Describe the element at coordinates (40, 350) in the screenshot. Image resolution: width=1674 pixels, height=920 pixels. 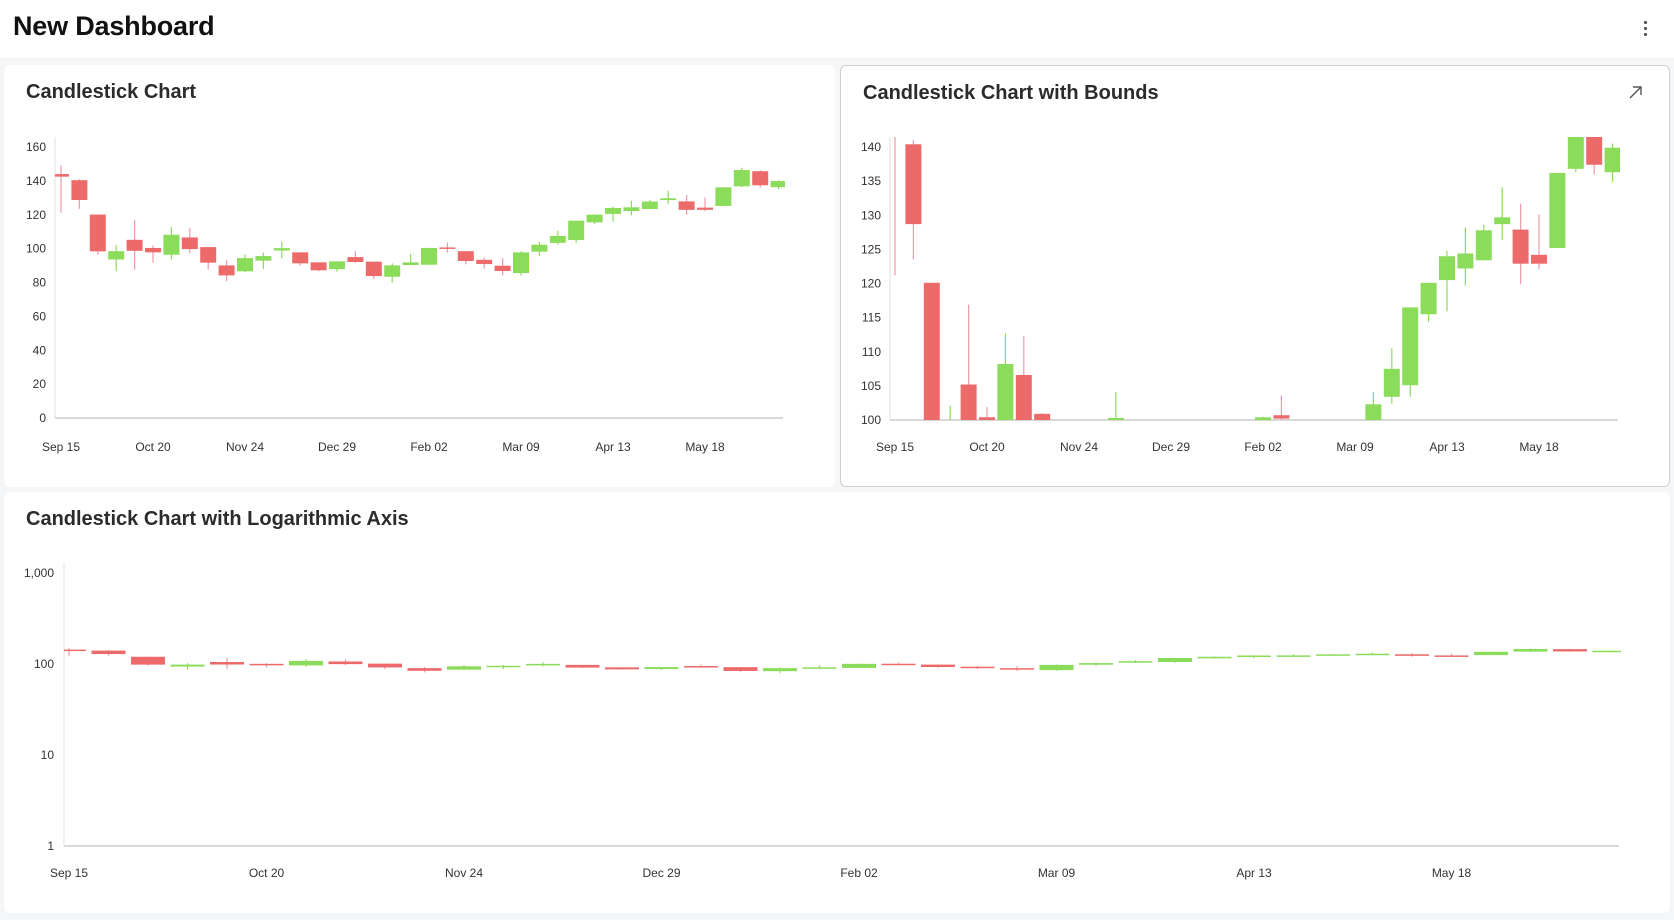
I see `y-tick-label: 40` at that location.